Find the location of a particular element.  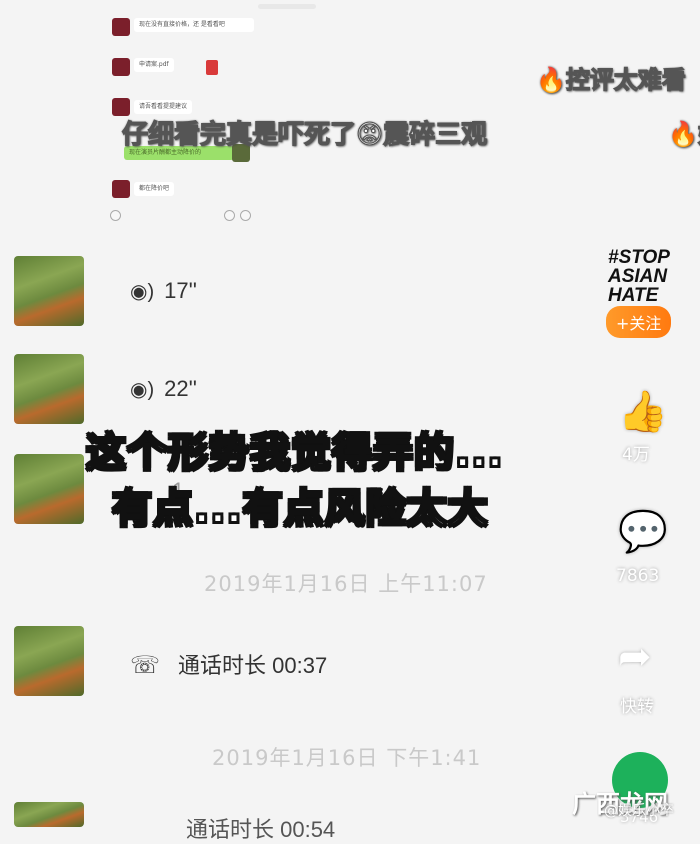

call-record-partial: 通话时长 00:54 is located at coordinates (261, 829).